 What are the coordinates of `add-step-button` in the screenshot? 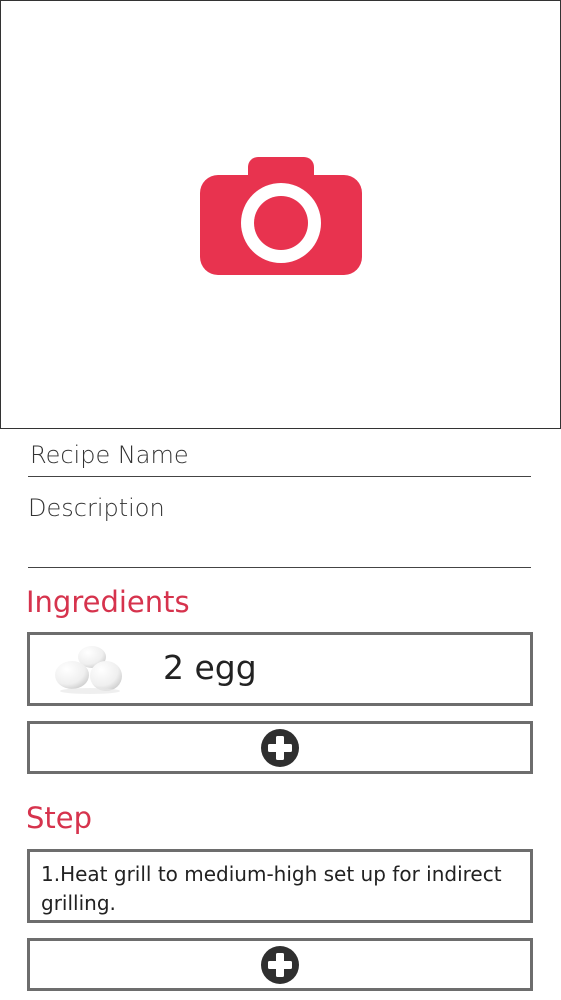 It's located at (280, 964).